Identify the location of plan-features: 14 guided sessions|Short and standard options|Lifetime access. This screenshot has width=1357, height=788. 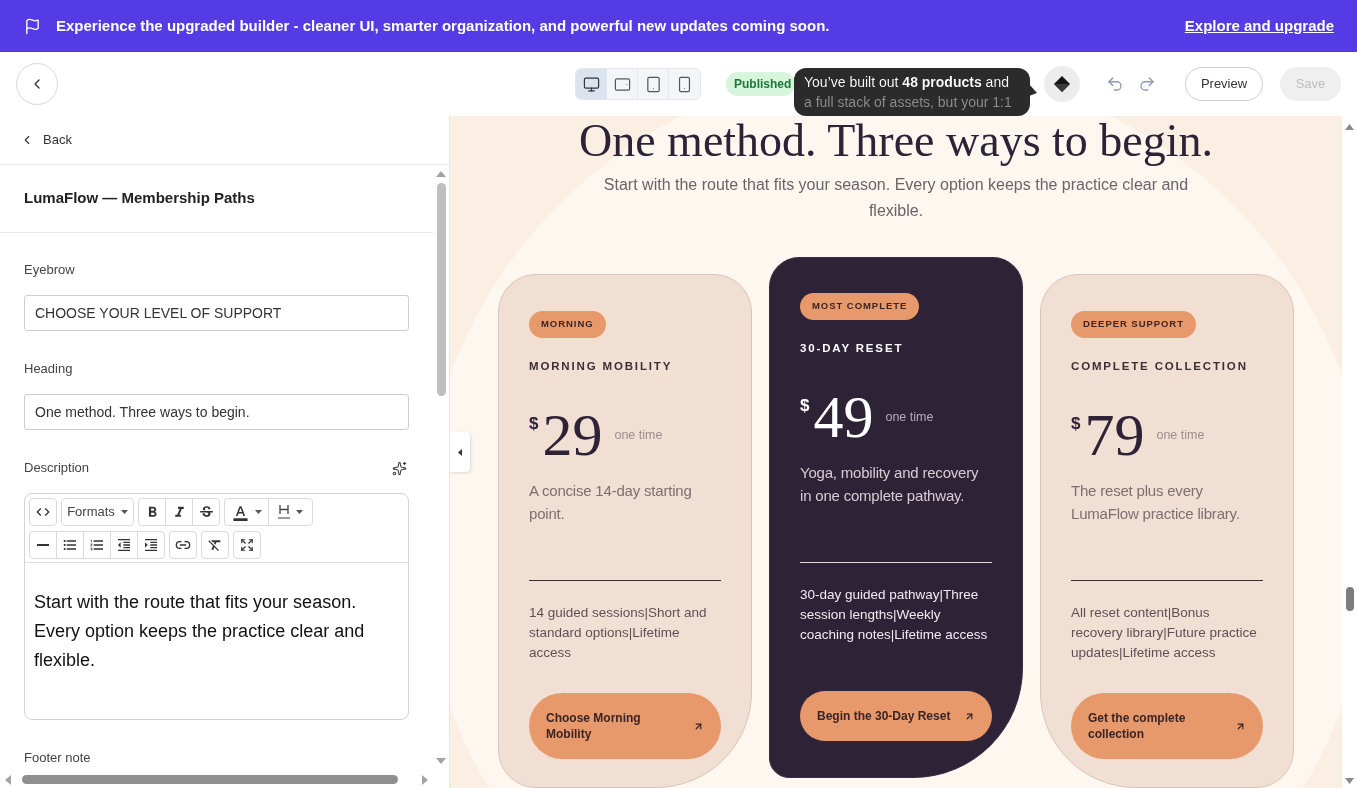
(618, 633).